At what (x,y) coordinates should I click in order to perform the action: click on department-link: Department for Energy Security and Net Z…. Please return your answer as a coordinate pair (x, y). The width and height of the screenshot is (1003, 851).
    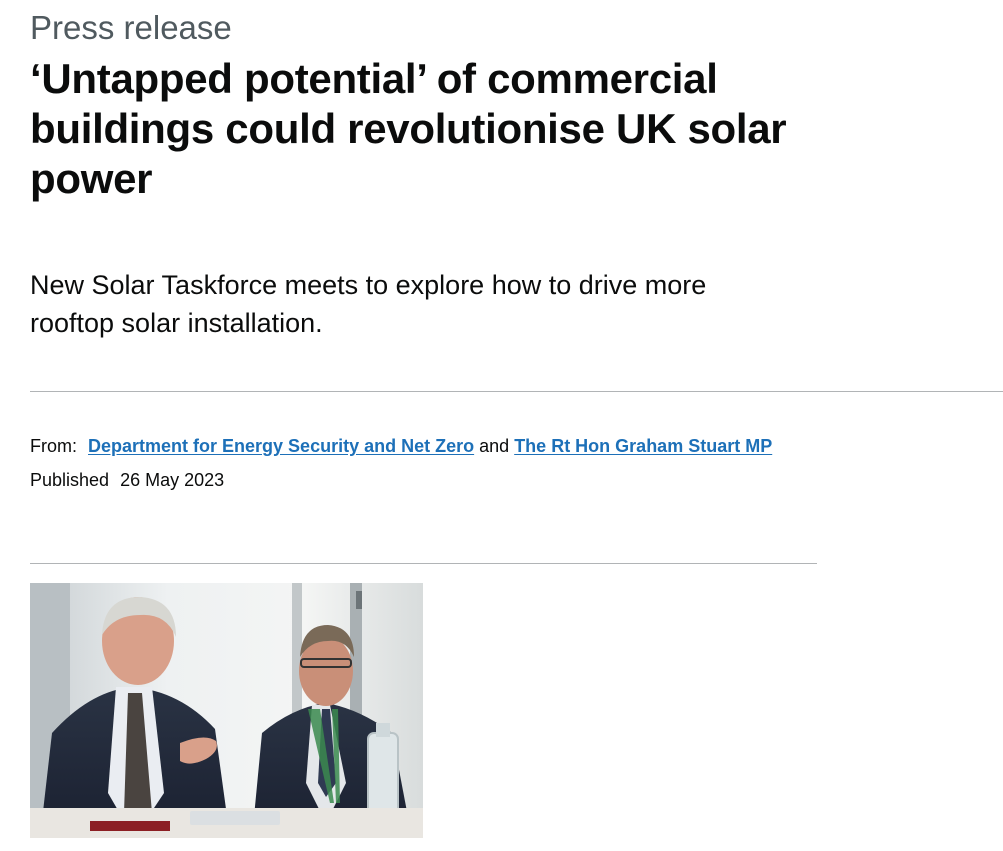
    Looking at the image, I should click on (281, 446).